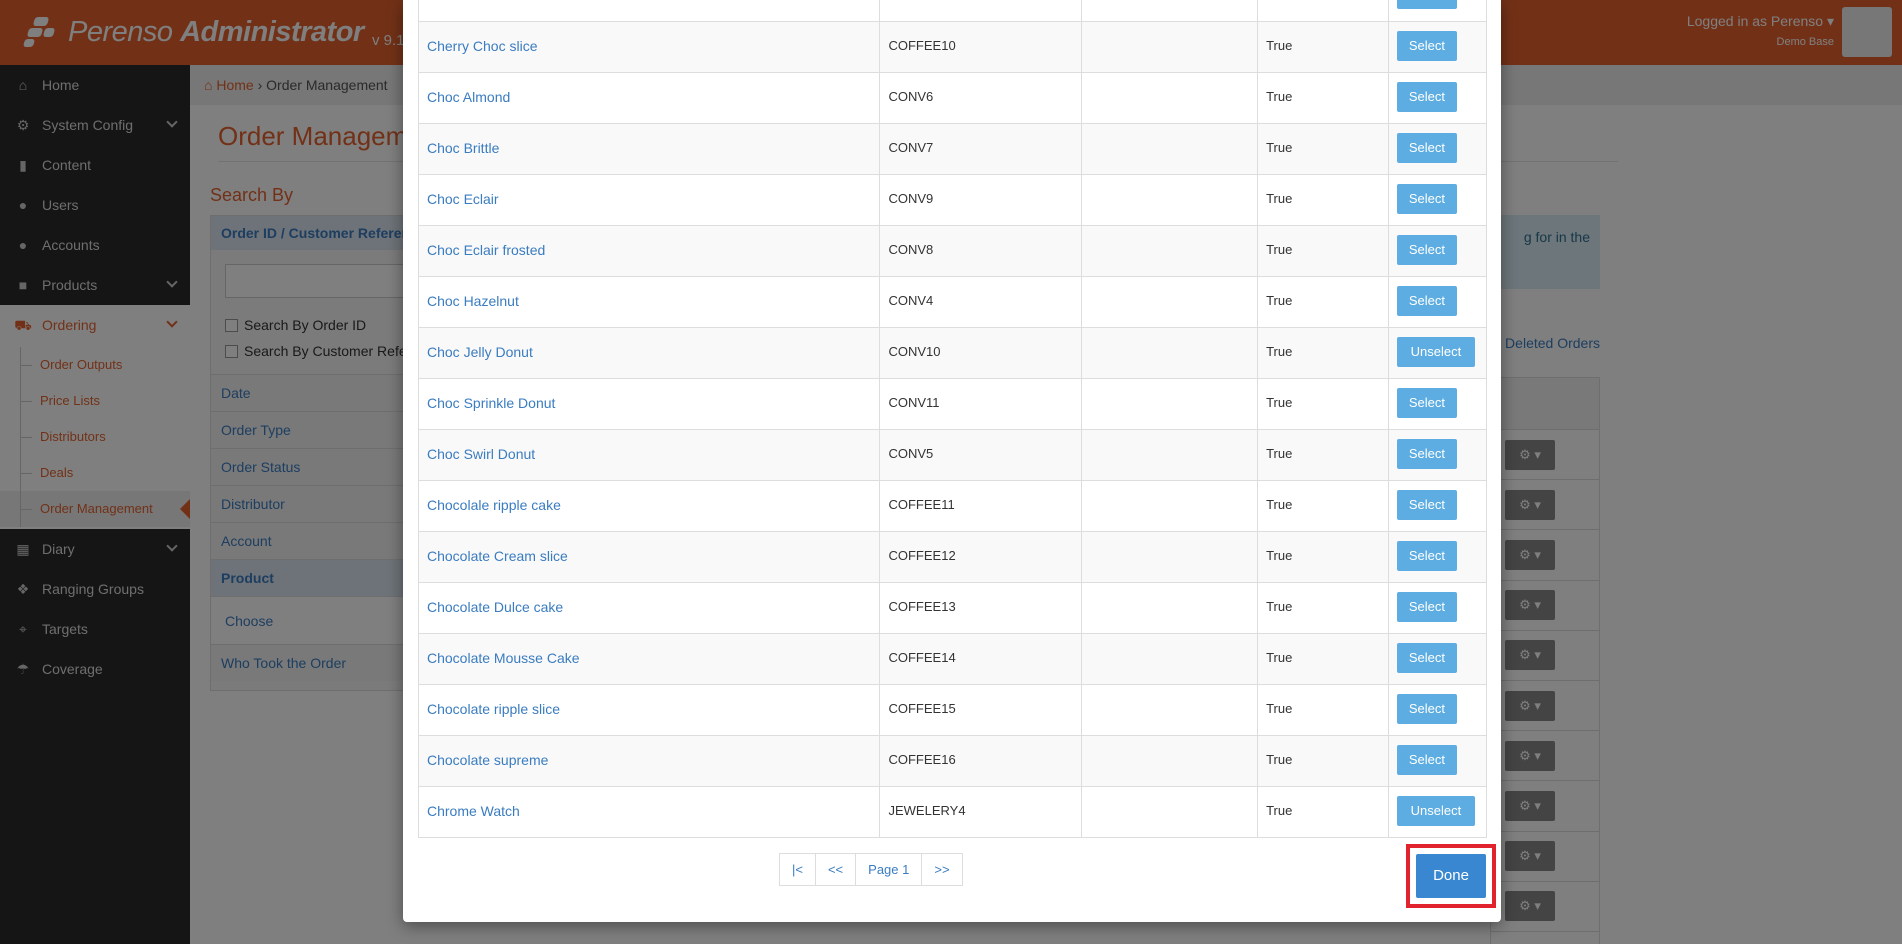 The width and height of the screenshot is (1902, 944). What do you see at coordinates (981, 659) in the screenshot?
I see `product-code: COFFEE14` at bounding box center [981, 659].